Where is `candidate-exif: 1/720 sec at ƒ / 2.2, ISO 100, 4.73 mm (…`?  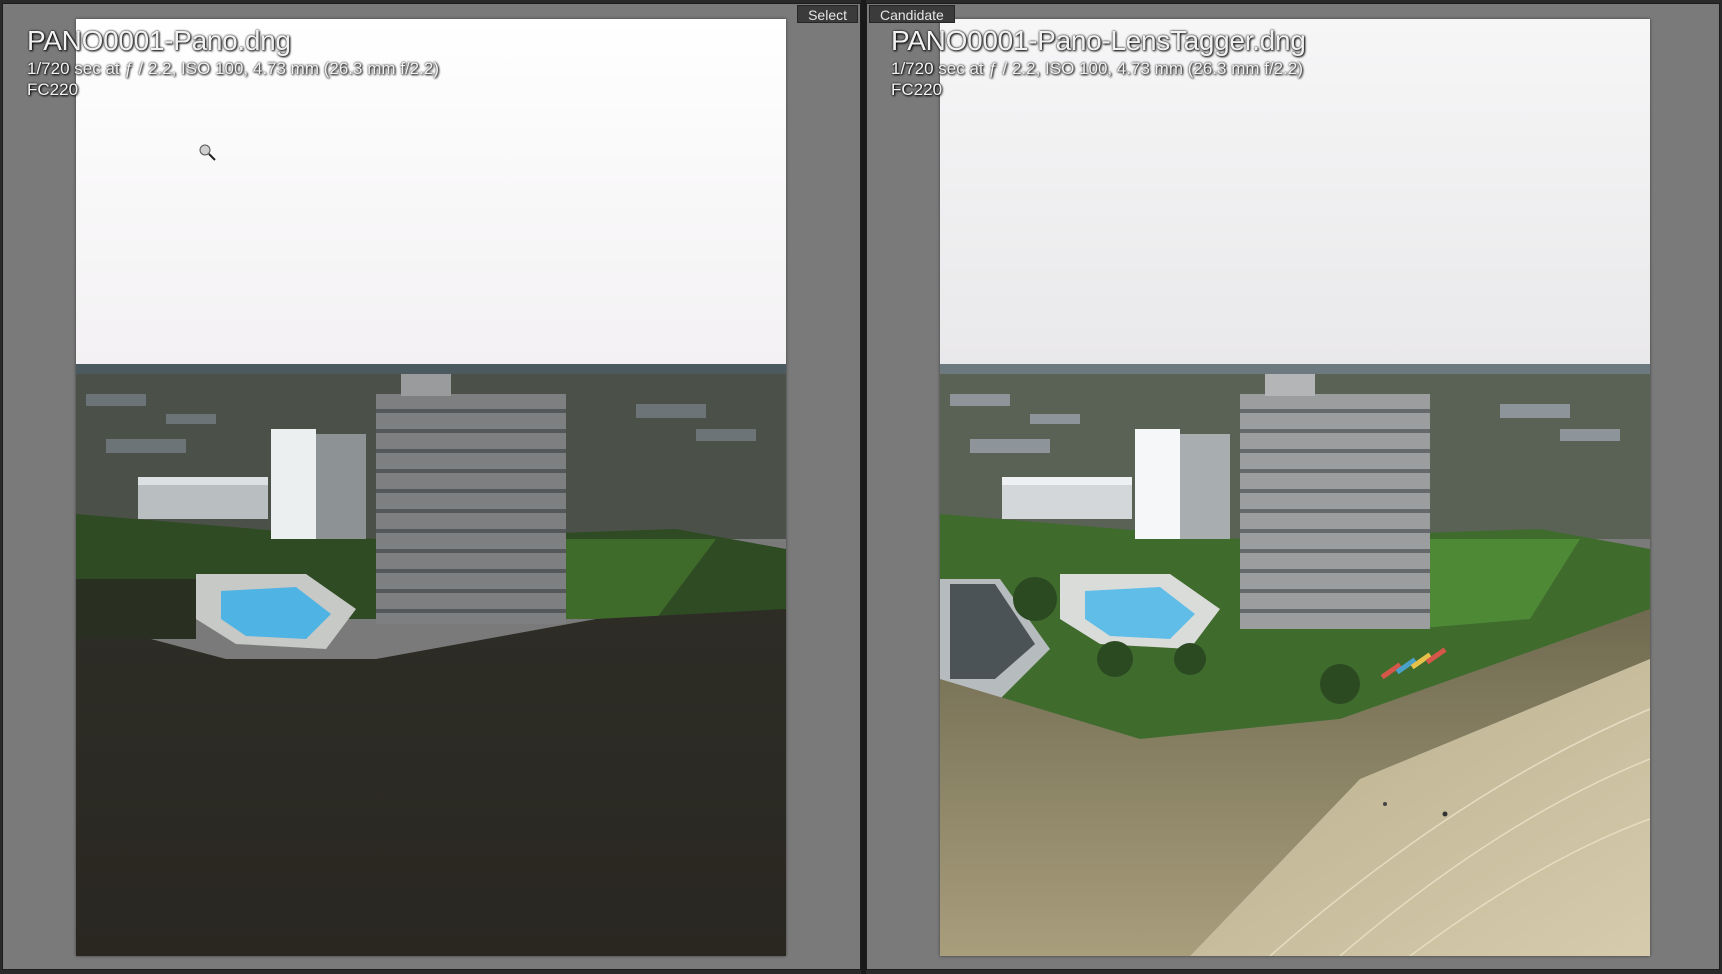 candidate-exif: 1/720 sec at ƒ / 2.2, ISO 100, 4.73 mm (… is located at coordinates (1097, 68).